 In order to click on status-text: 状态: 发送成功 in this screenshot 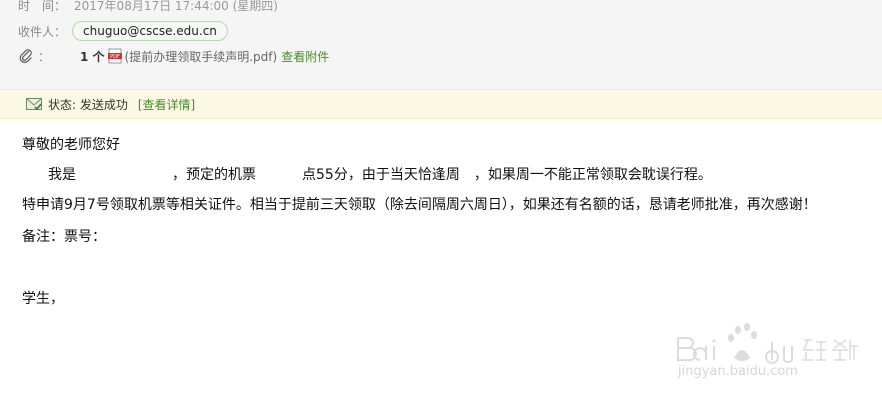, I will do `click(88, 104)`.